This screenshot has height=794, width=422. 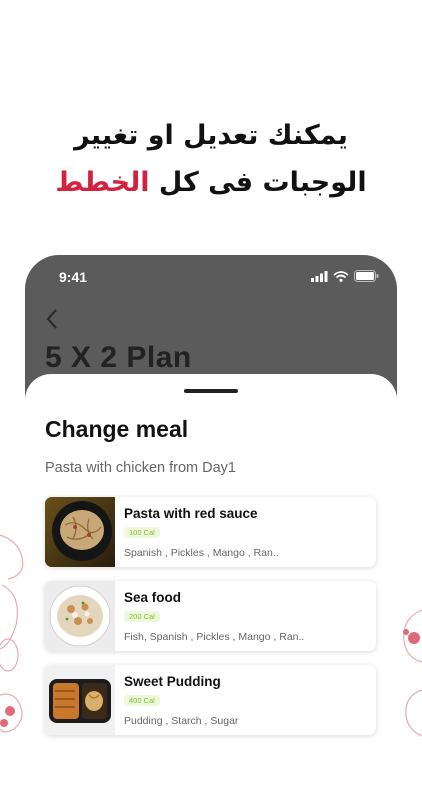 I want to click on seafood-dish-image, so click(x=80, y=616).